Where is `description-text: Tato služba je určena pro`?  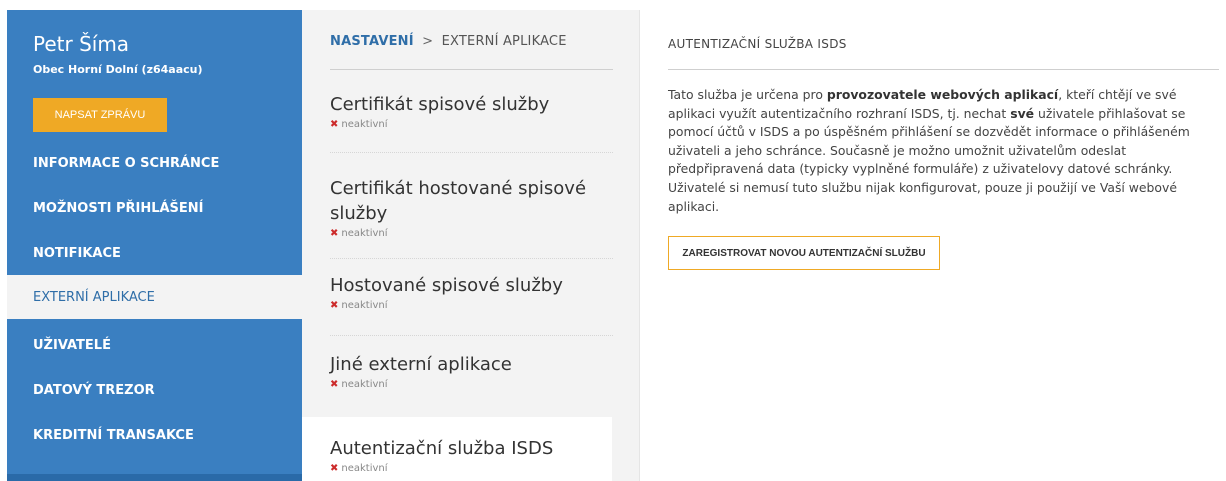
description-text: Tato služba je určena pro is located at coordinates (747, 94).